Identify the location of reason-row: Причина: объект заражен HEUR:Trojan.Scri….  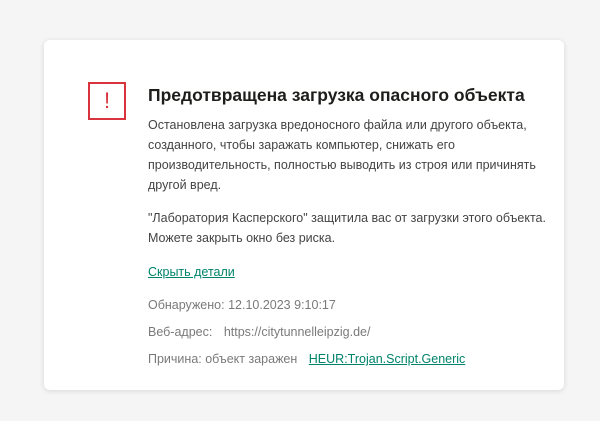
(348, 359).